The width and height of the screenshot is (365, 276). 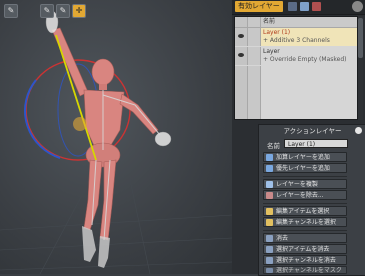 I want to click on layer-name: Layer (1), so click(x=277, y=32).